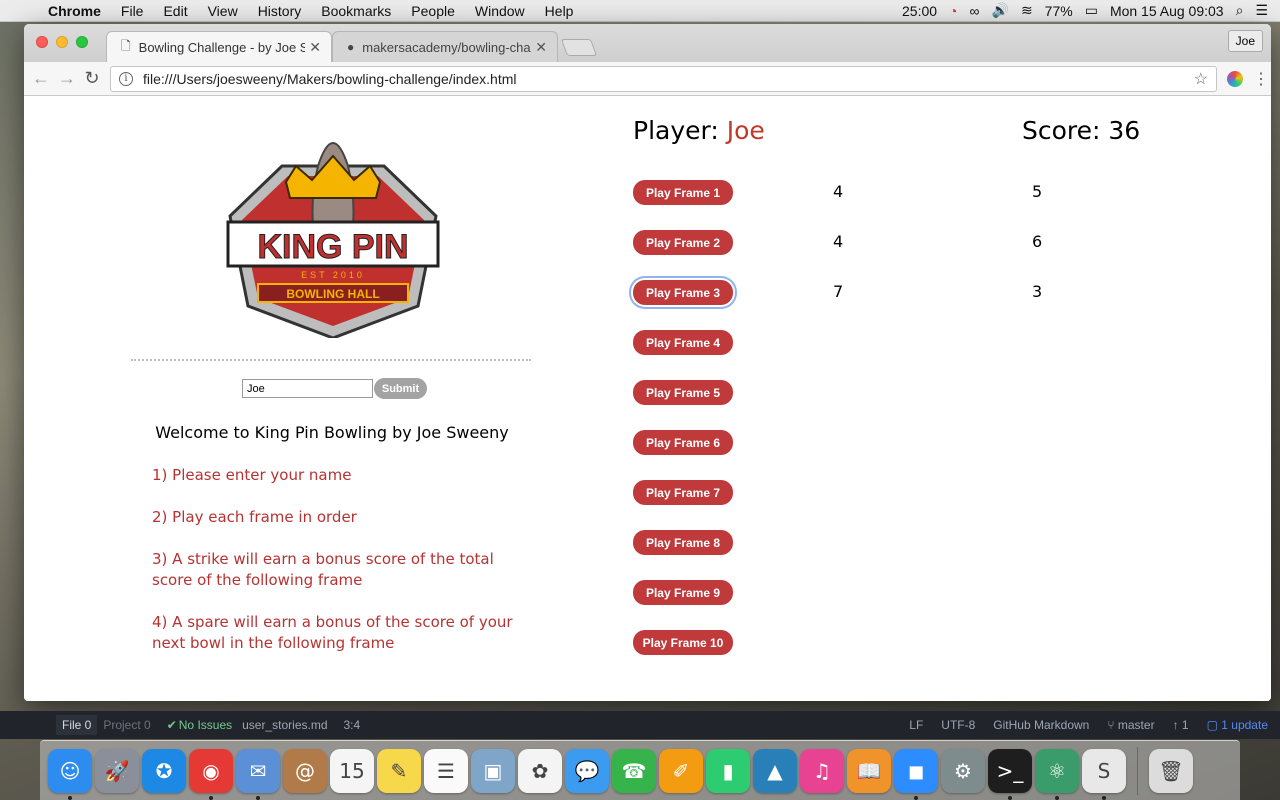  I want to click on play-frame-2-button: Play Frame 2, so click(683, 242).